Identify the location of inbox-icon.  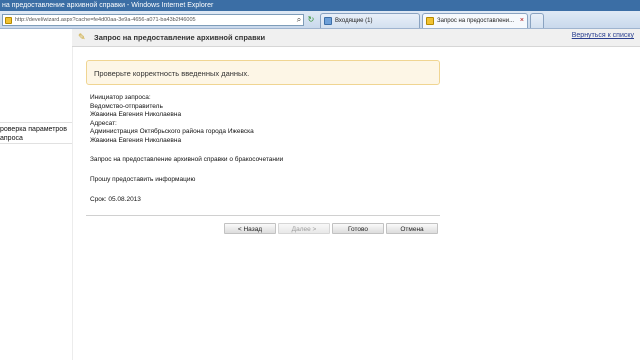
(328, 21).